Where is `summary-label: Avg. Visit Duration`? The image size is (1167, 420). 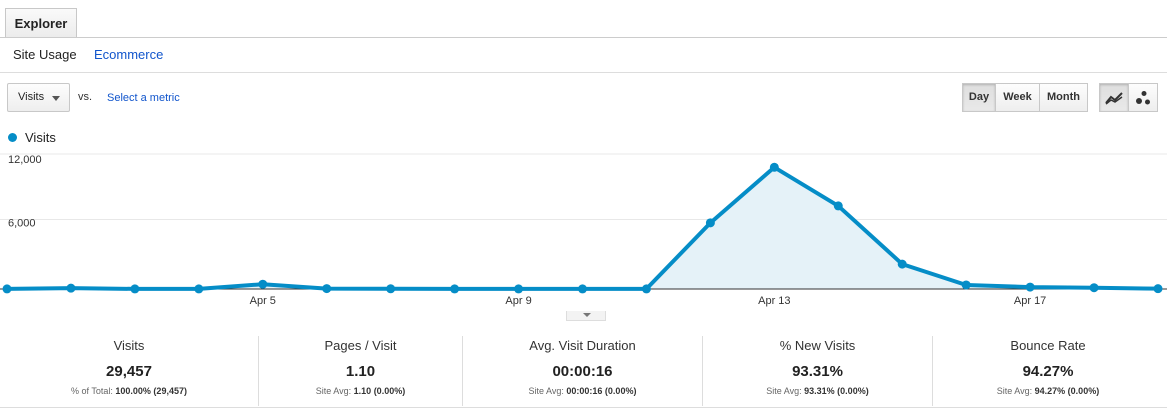
summary-label: Avg. Visit Duration is located at coordinates (582, 345).